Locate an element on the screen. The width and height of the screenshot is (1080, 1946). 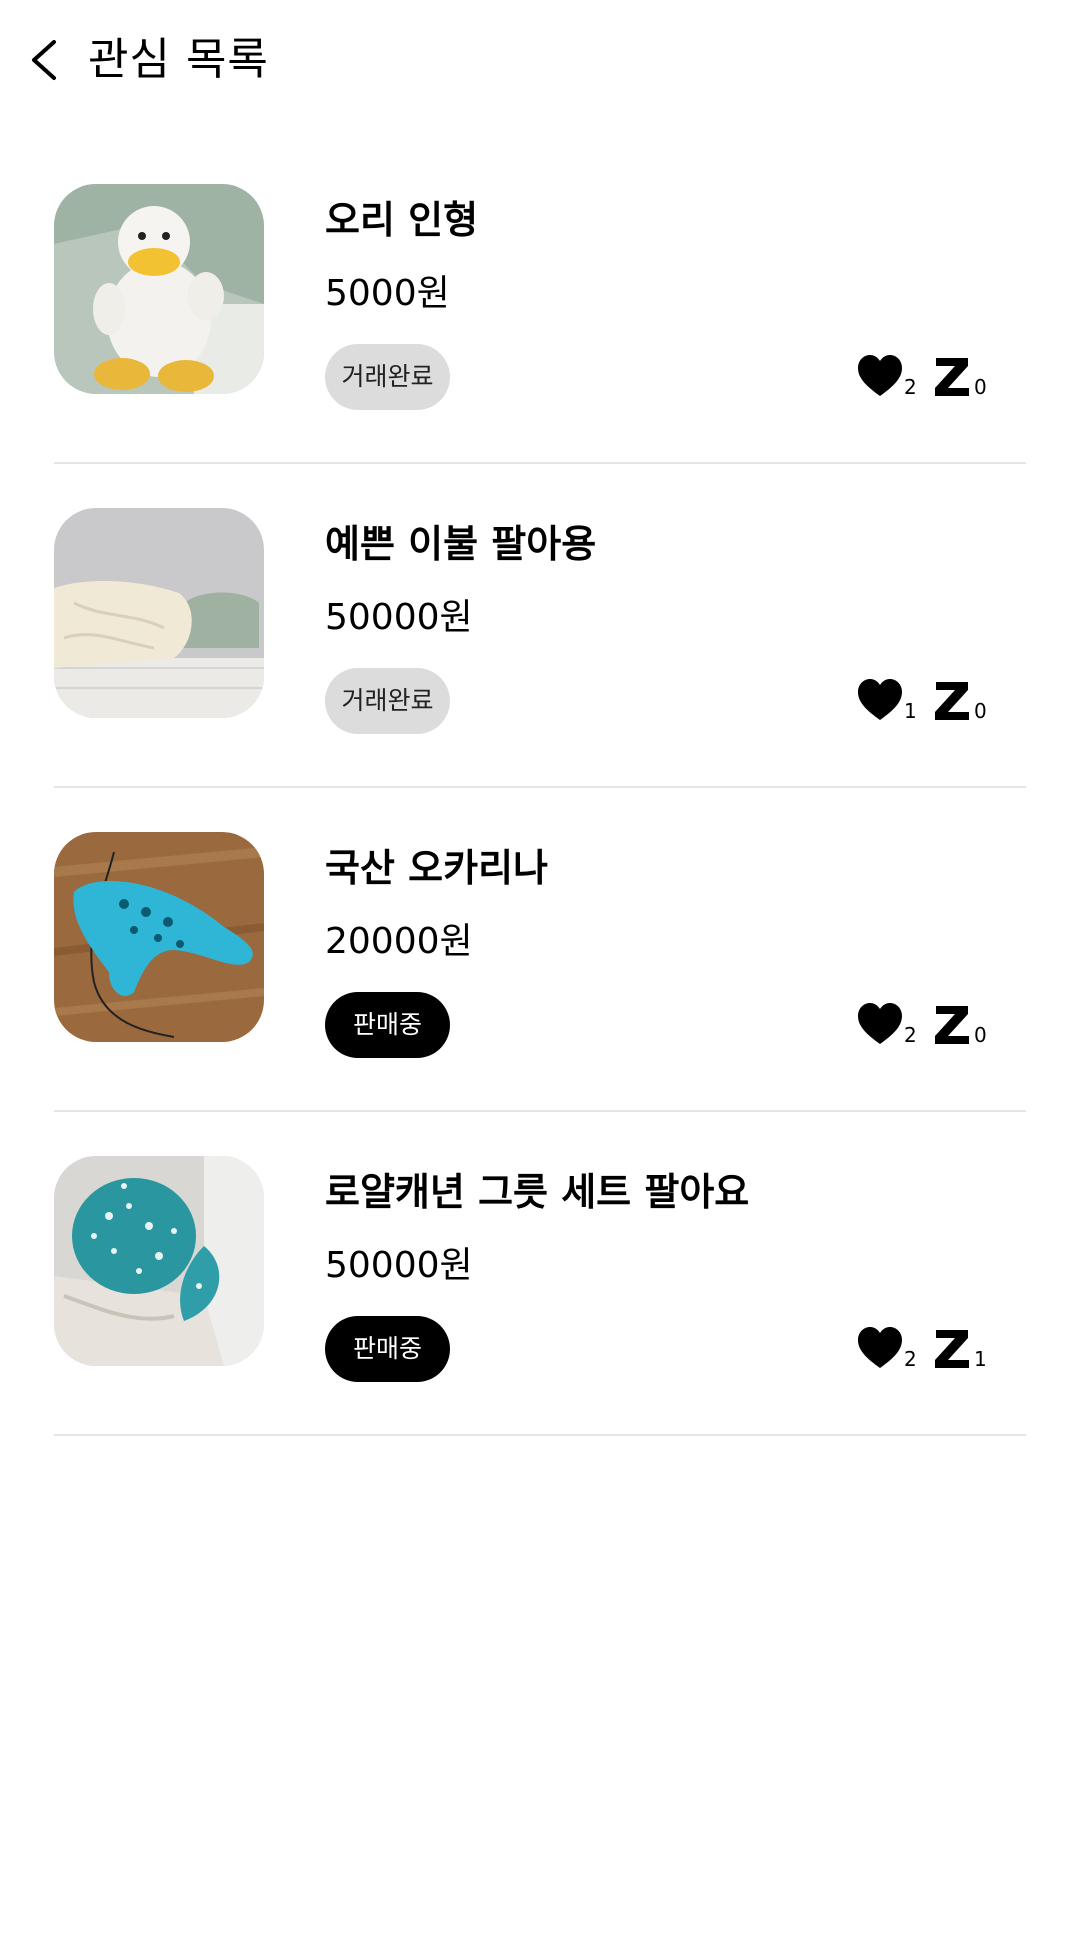
item-stats: 1 0 is located at coordinates (926, 706).